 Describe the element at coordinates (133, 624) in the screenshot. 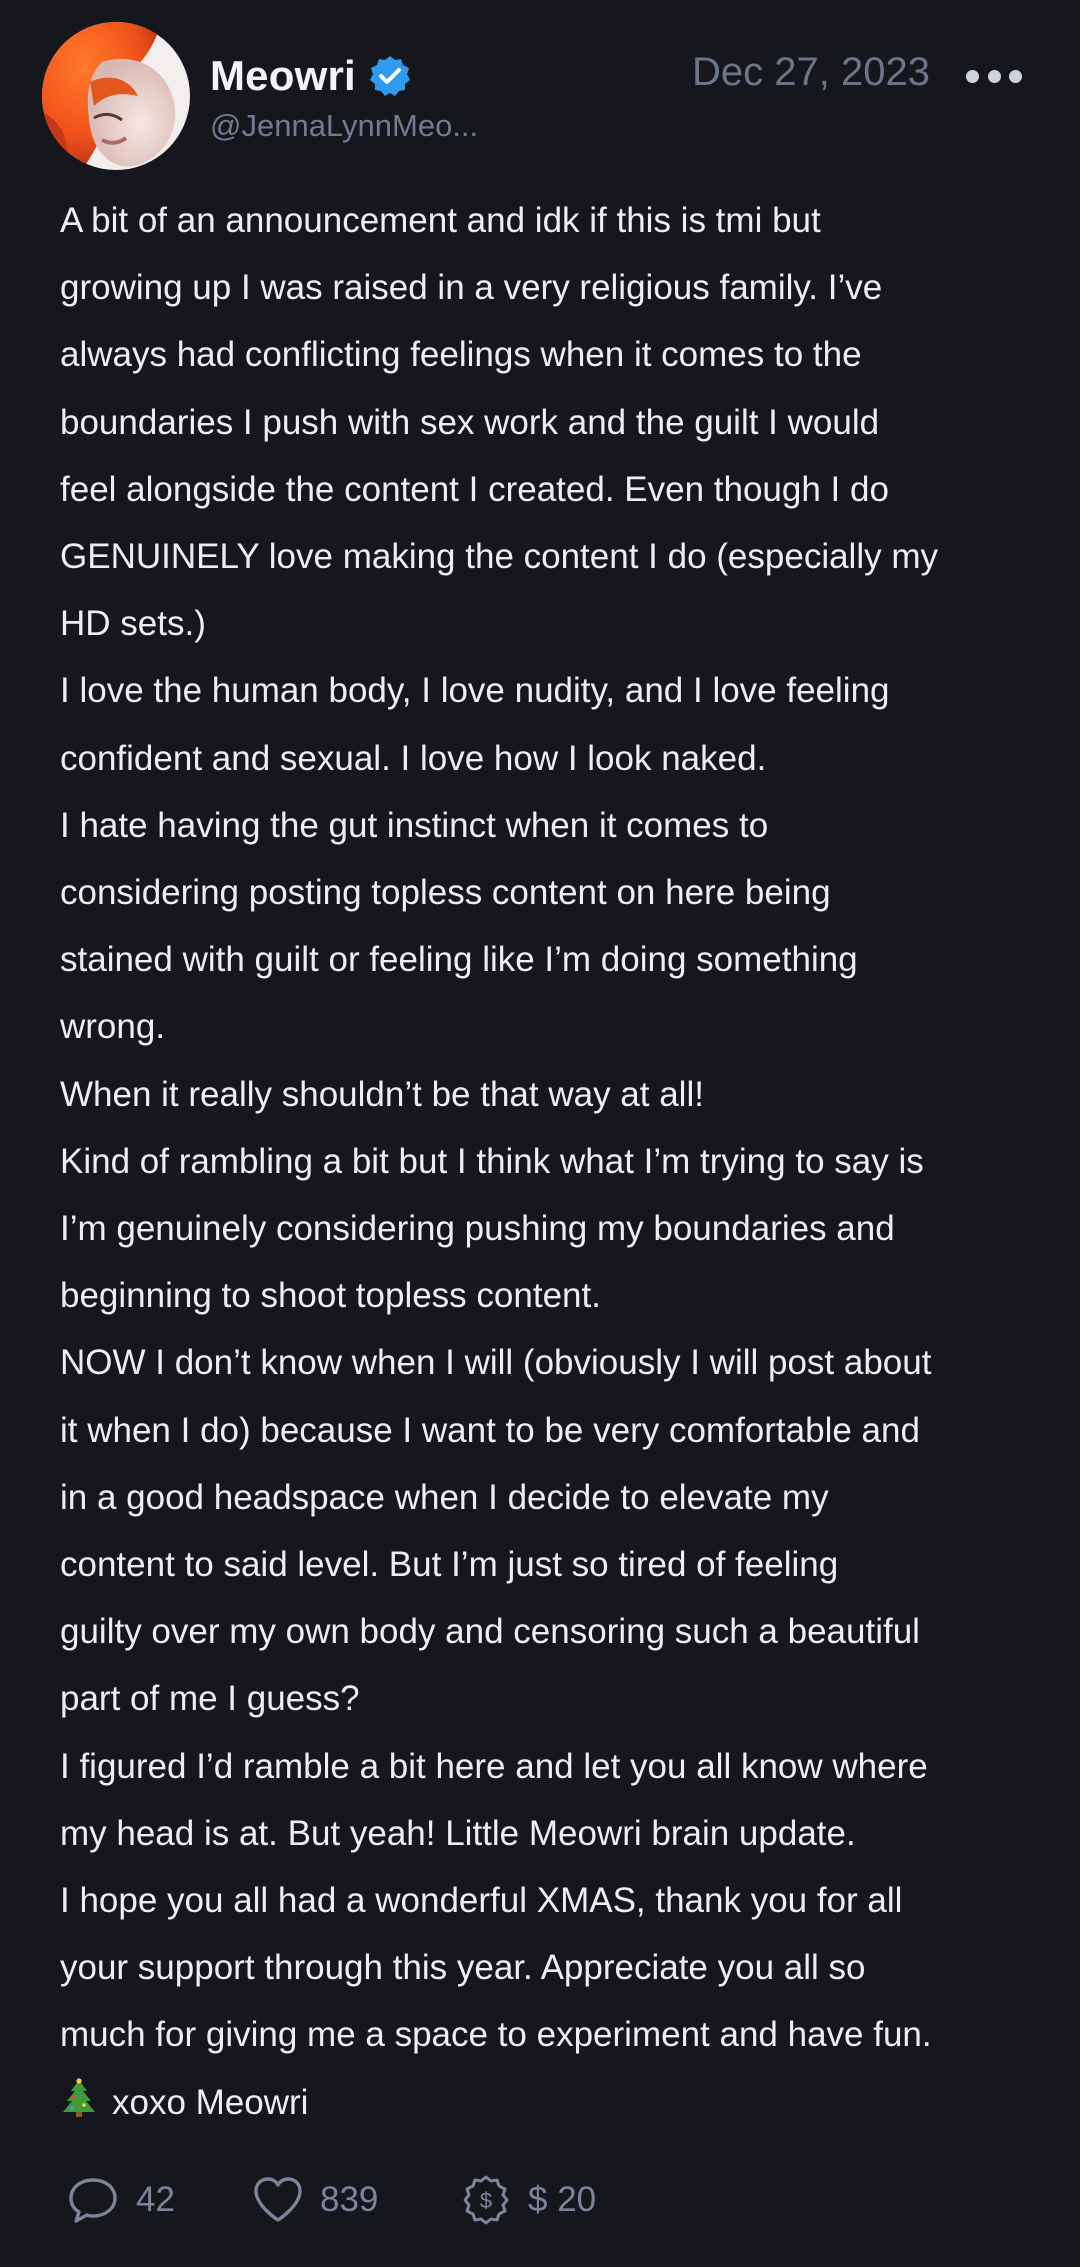

I see `post-text-line: HD sets.)` at that location.